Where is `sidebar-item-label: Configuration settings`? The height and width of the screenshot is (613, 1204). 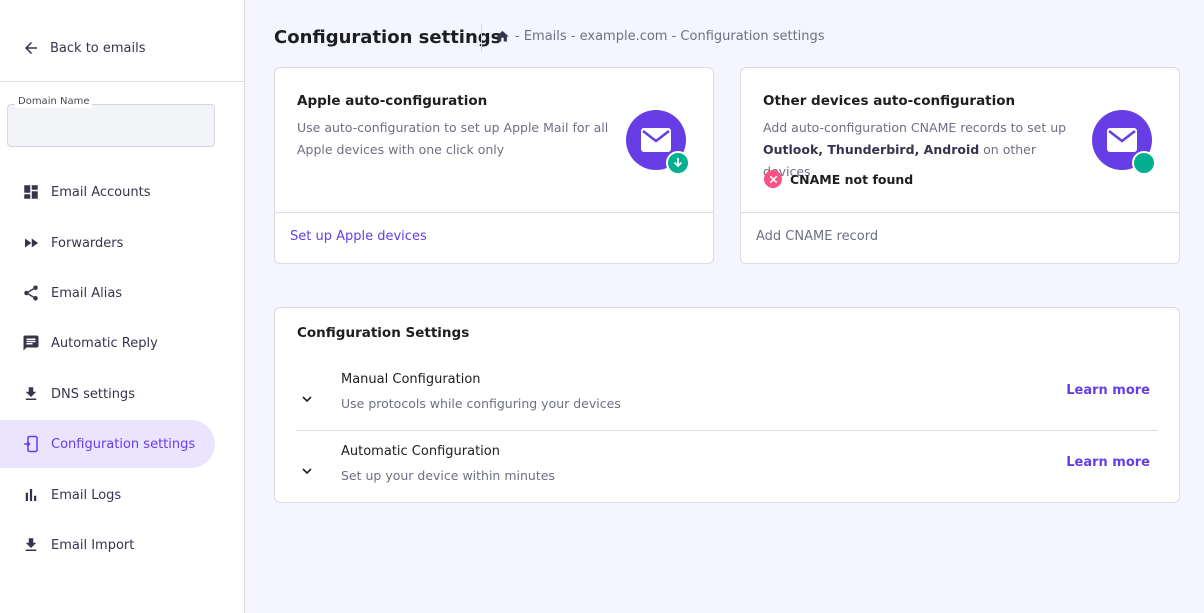
sidebar-item-label: Configuration settings is located at coordinates (123, 444).